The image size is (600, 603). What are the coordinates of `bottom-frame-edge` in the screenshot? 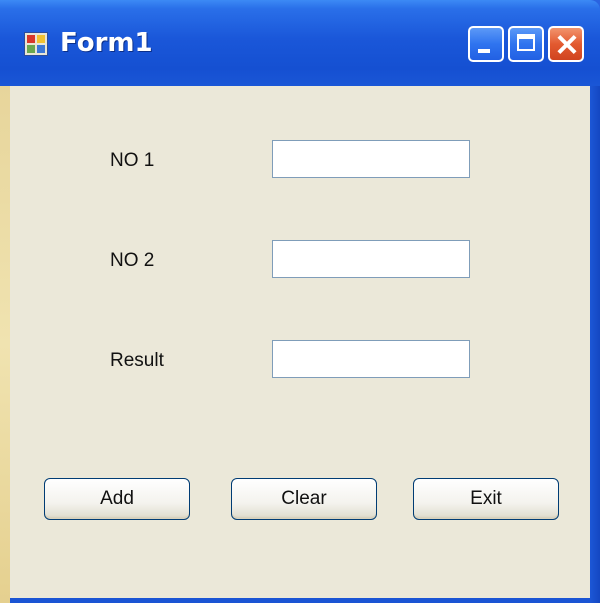 It's located at (300, 600).